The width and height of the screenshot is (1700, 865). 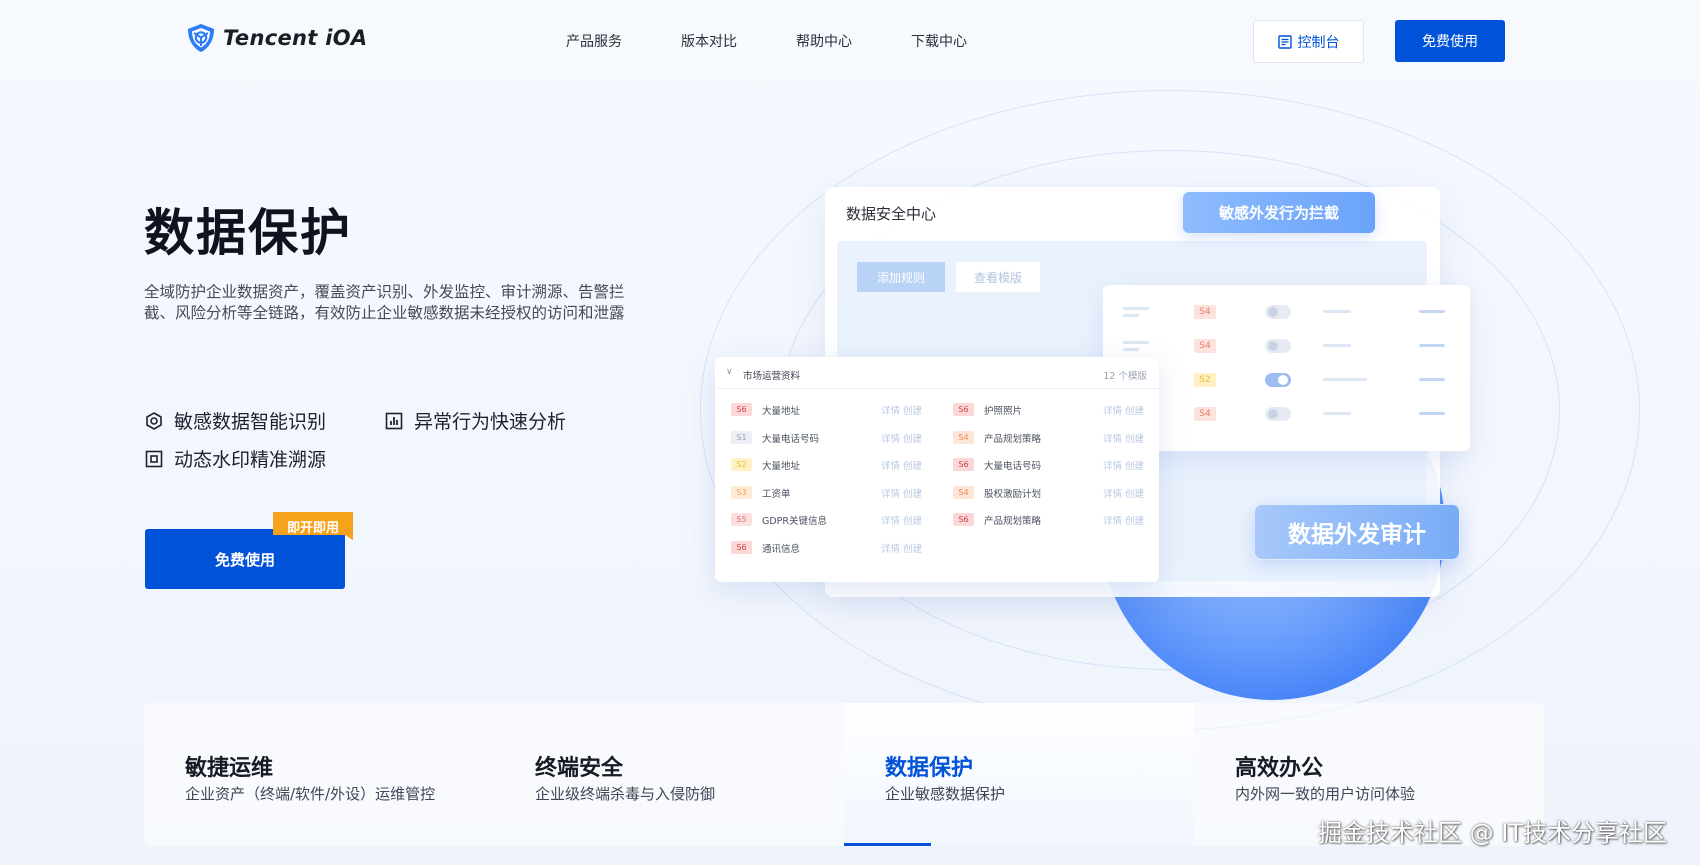 I want to click on severity-badge: S2, so click(x=1205, y=380).